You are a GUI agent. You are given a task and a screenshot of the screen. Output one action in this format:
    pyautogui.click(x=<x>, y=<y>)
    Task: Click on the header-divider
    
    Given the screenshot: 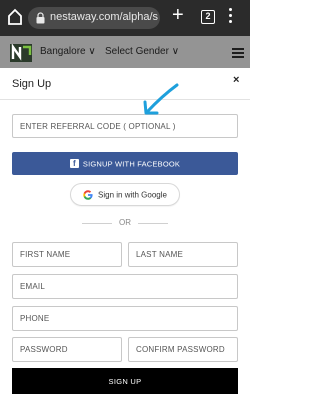 What is the action you would take?
    pyautogui.click(x=125, y=99)
    